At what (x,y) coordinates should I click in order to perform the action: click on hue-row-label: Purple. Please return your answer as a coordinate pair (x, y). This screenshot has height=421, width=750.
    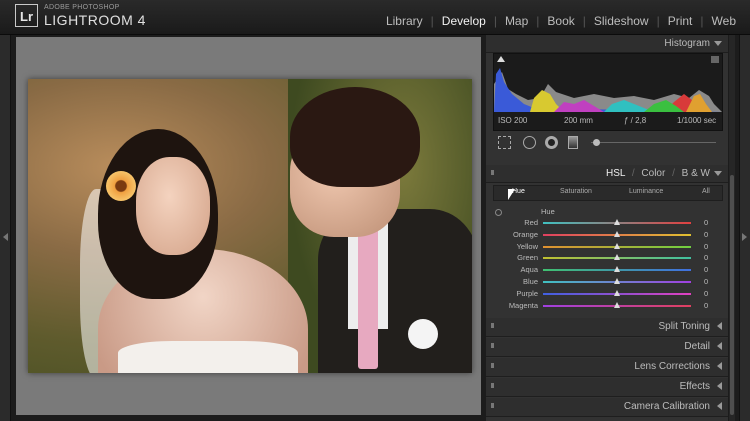
    Looking at the image, I should click on (527, 293).